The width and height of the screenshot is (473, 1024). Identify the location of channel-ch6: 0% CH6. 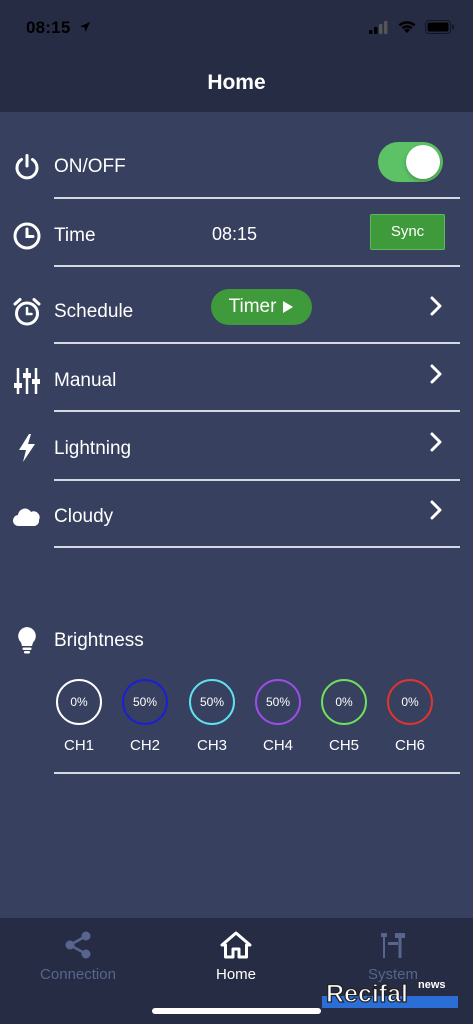
(410, 716).